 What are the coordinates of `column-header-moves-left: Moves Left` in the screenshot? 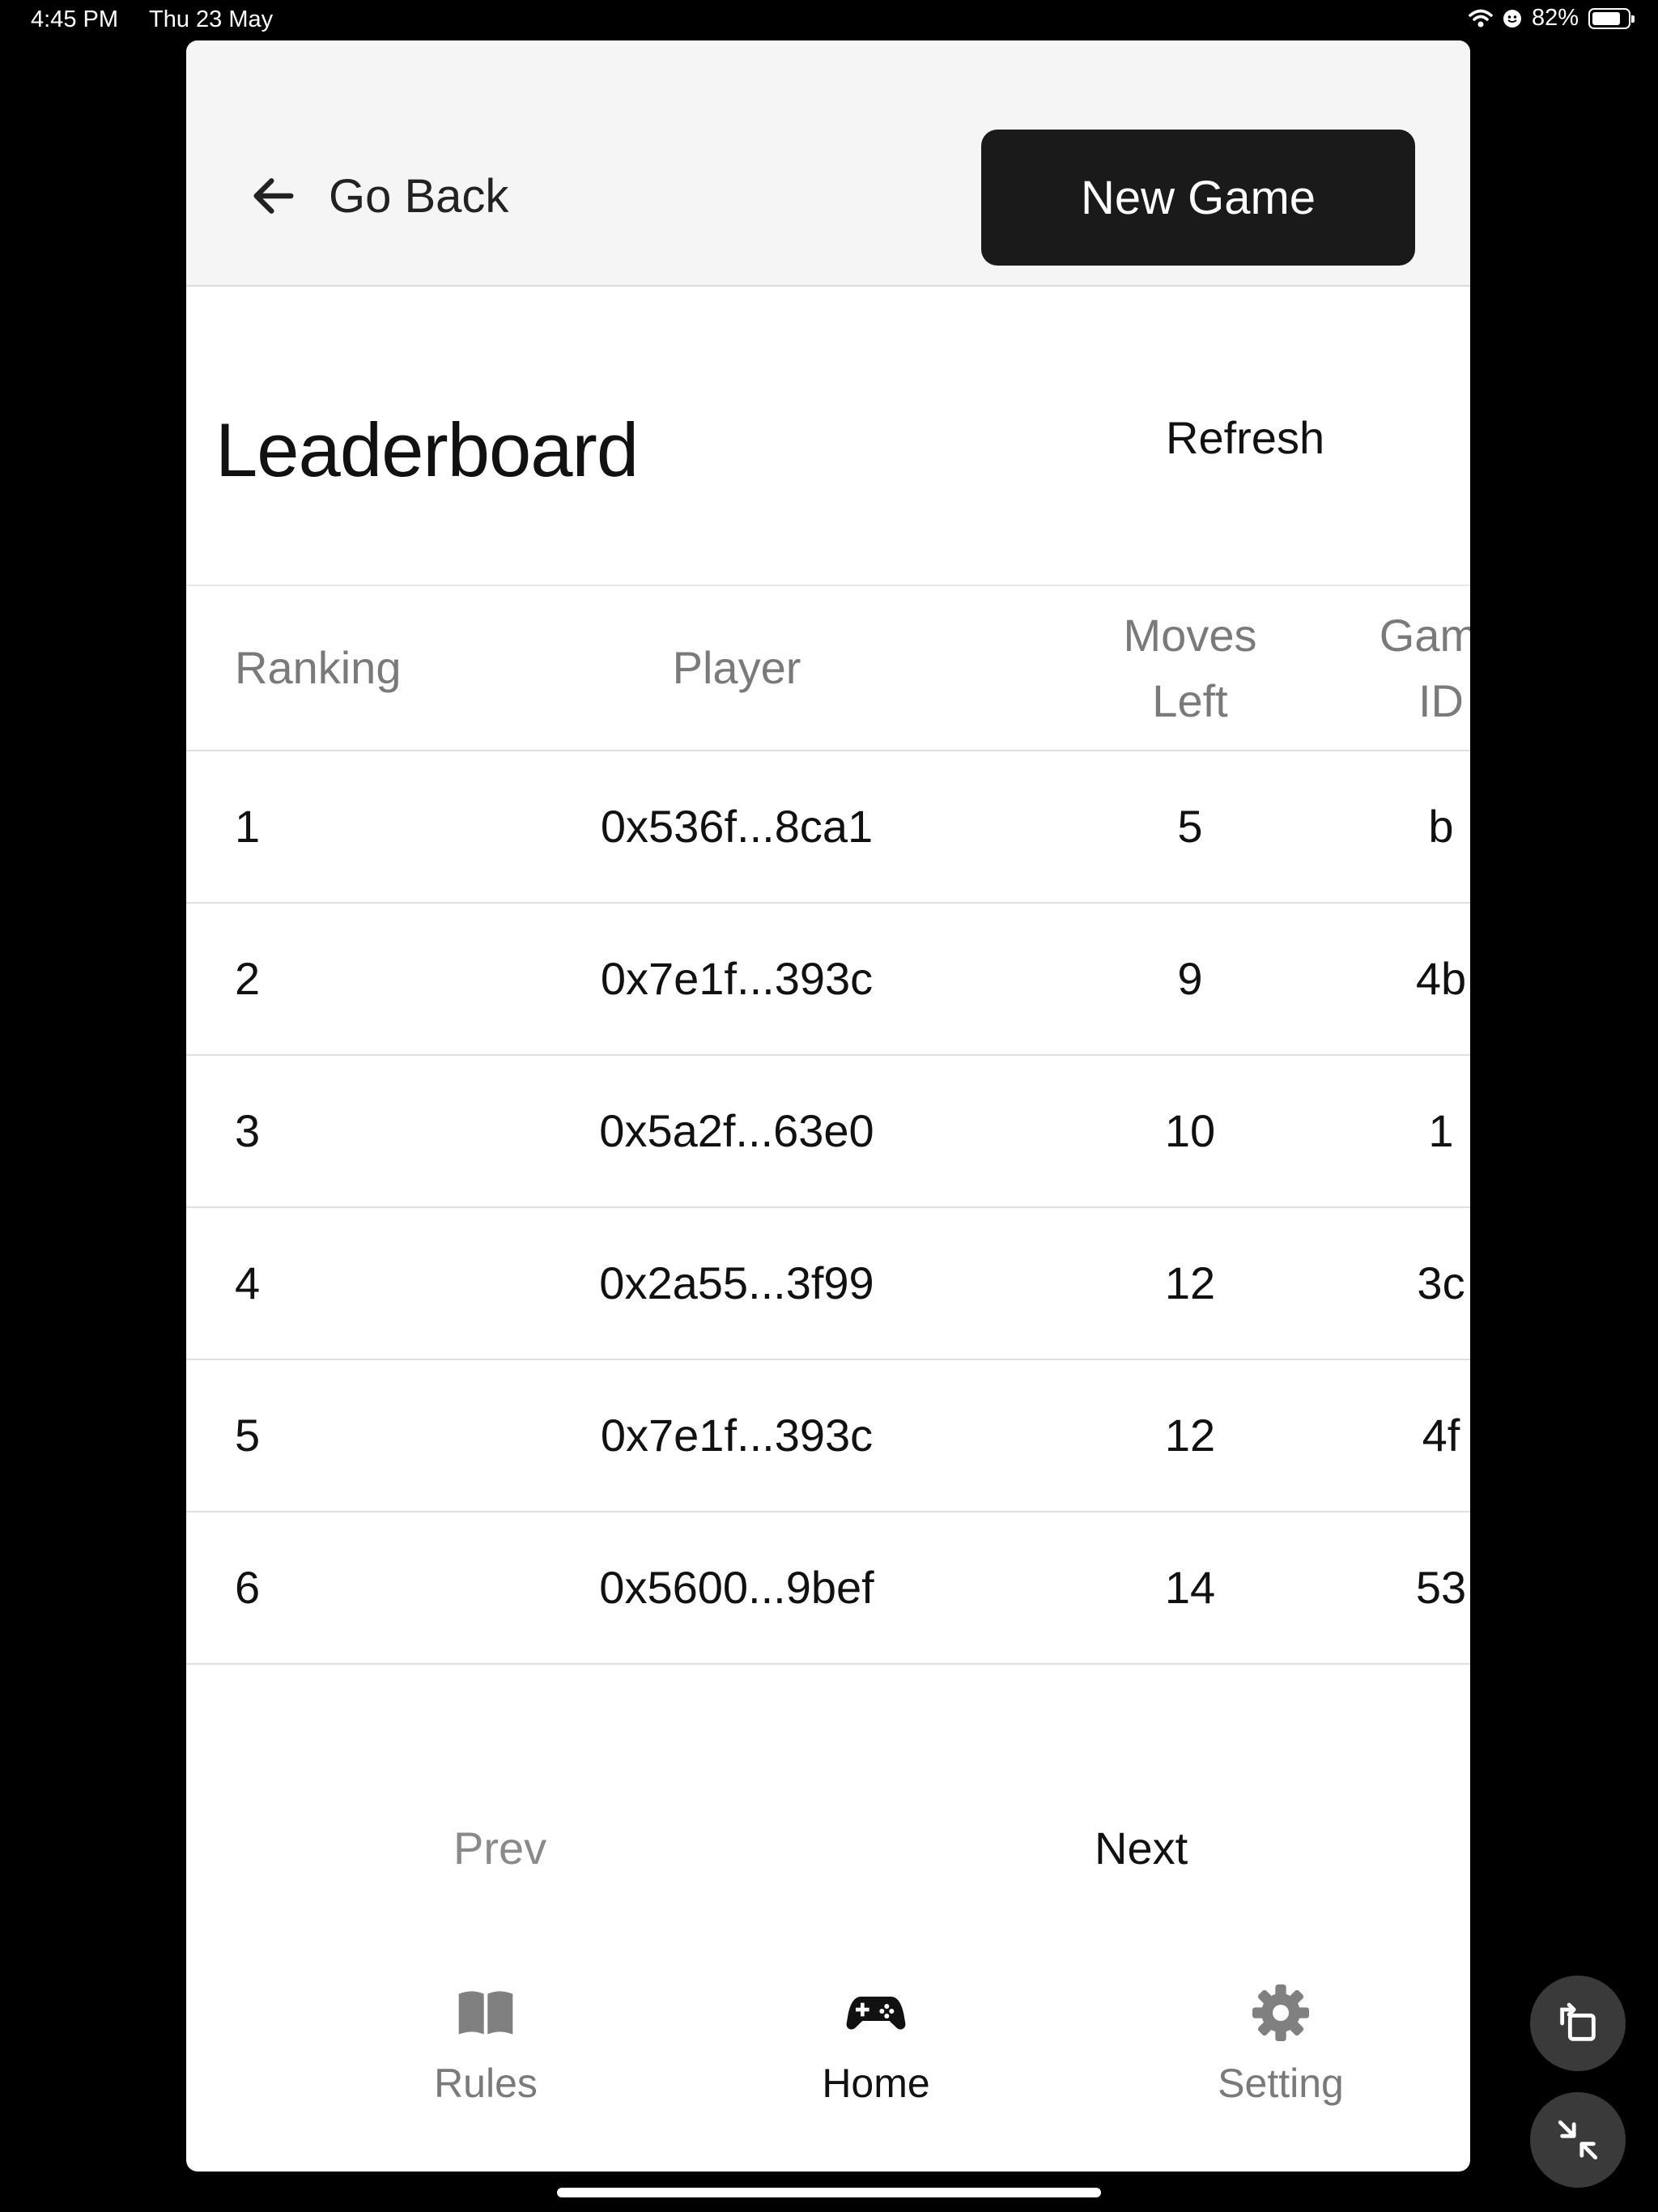 It's located at (1190, 668).